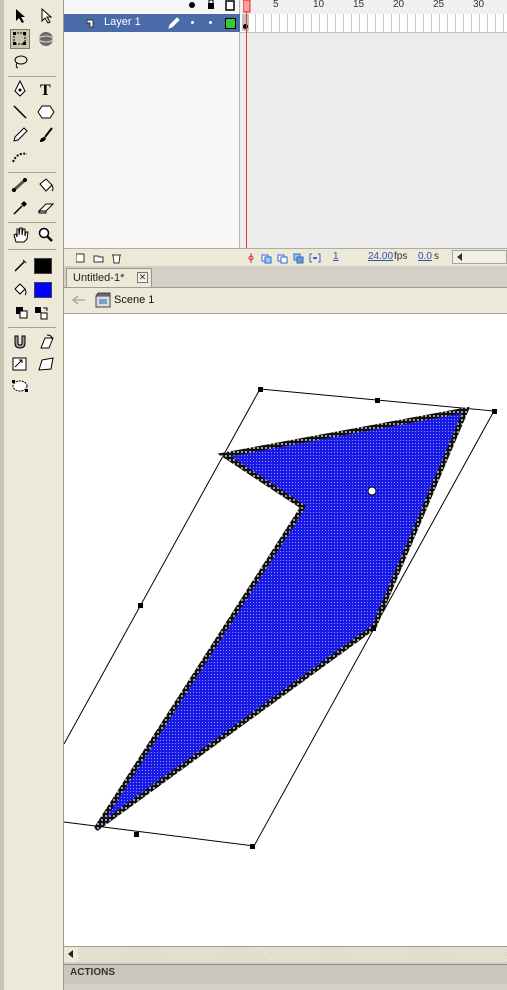 This screenshot has width=507, height=990. What do you see at coordinates (20, 235) in the screenshot?
I see `hand-tool-icon` at bounding box center [20, 235].